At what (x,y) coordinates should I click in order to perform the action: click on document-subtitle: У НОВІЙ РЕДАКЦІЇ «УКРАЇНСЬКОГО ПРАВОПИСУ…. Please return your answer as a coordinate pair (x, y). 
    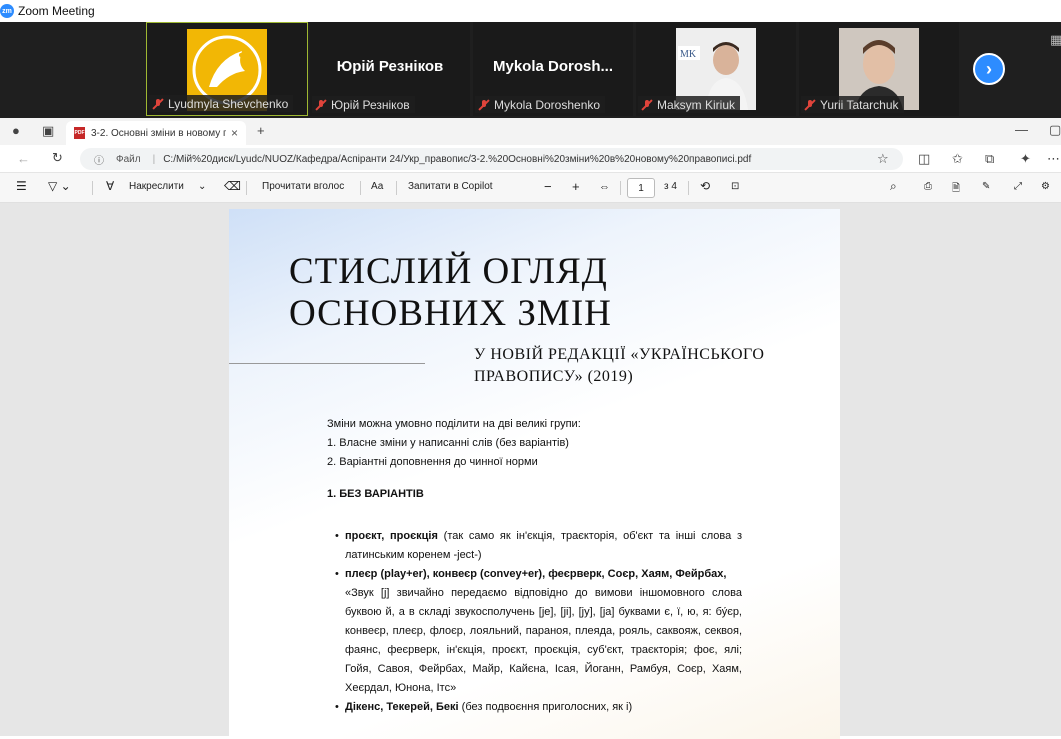
    Looking at the image, I should click on (619, 366).